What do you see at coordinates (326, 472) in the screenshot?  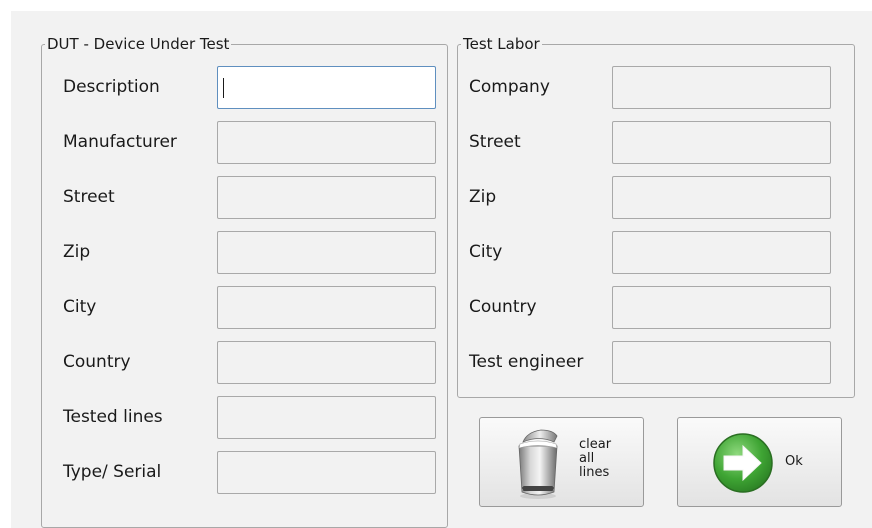 I see `dut-type-serial-field` at bounding box center [326, 472].